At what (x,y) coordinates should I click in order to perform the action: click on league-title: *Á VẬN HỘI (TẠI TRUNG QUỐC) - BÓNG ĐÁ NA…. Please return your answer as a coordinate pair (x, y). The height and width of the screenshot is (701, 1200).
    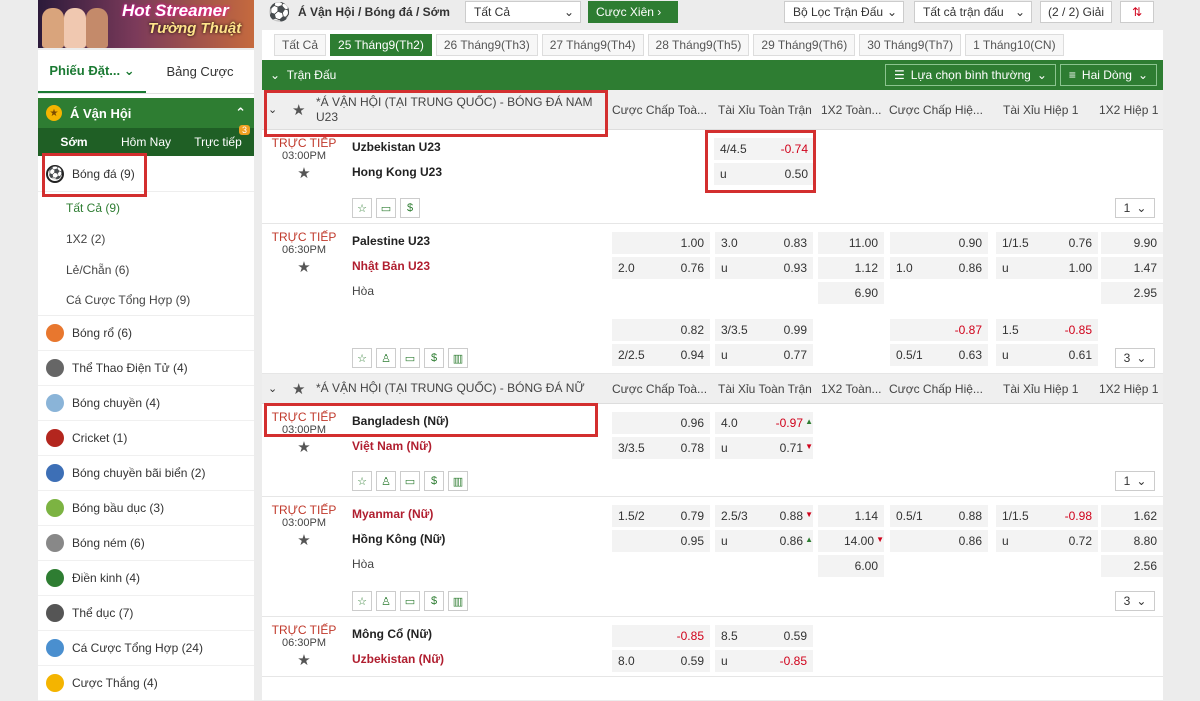
    Looking at the image, I should click on (461, 110).